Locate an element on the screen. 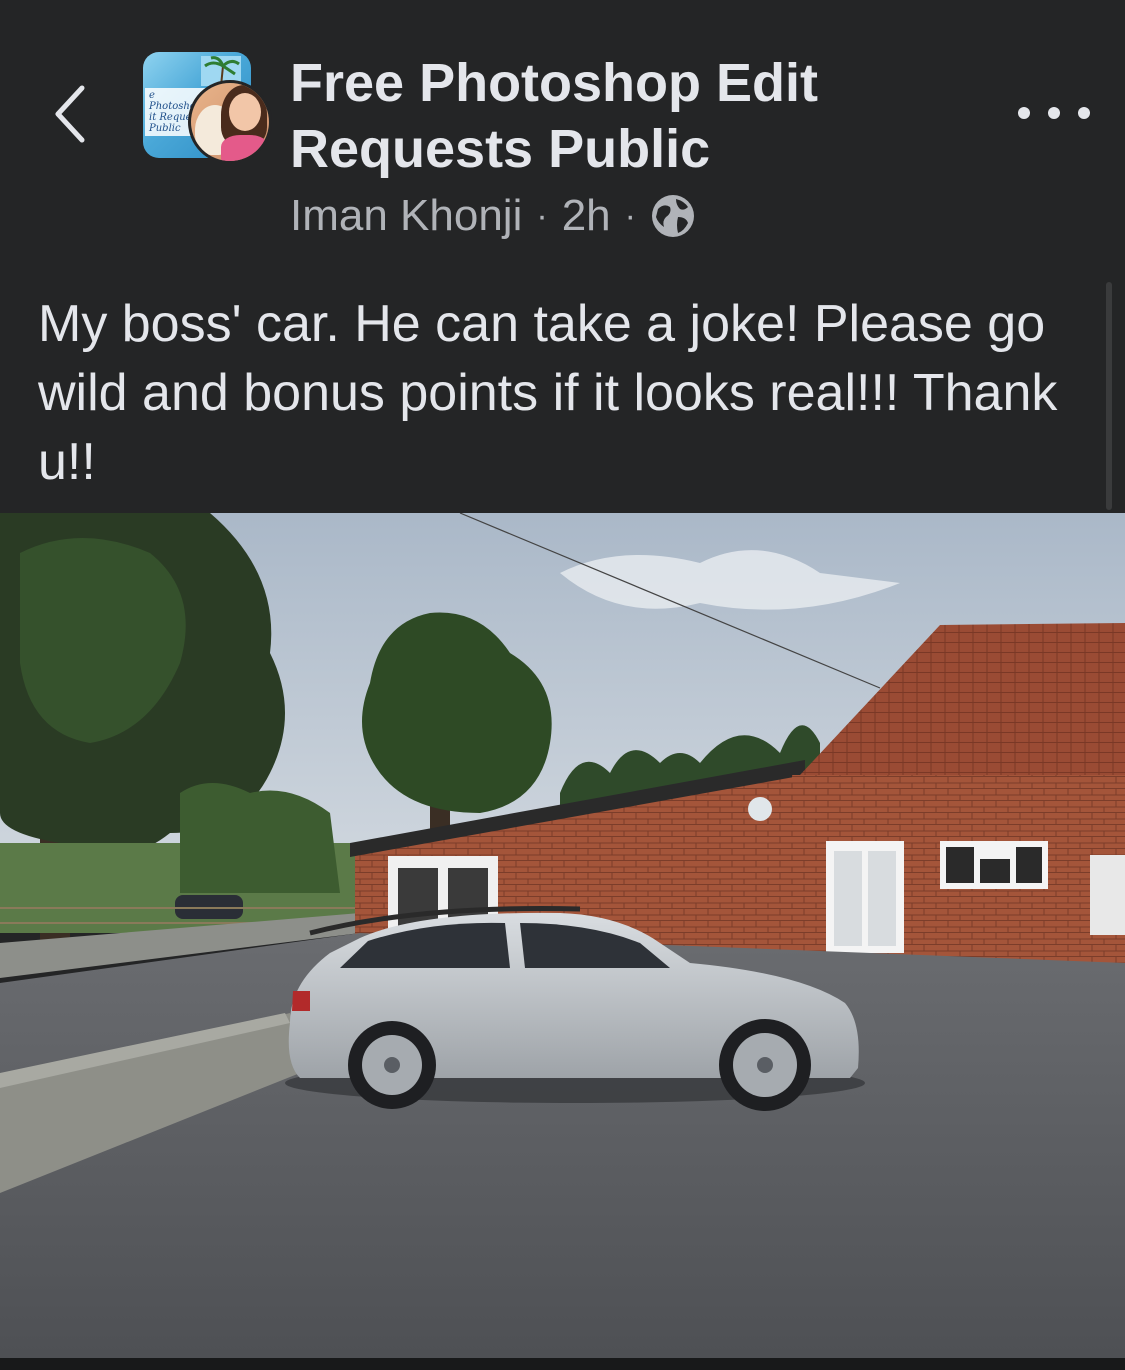 The image size is (1125, 1370). group-avatar: e Photoshop it Request Public is located at coordinates (207, 108).